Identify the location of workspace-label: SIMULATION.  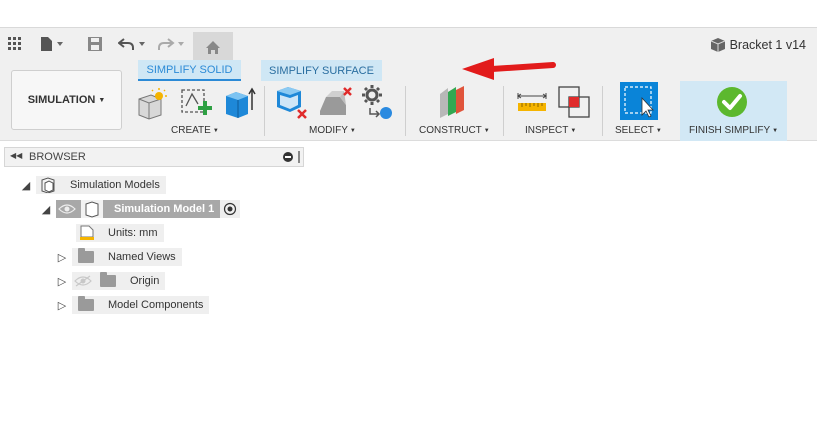
(61, 100).